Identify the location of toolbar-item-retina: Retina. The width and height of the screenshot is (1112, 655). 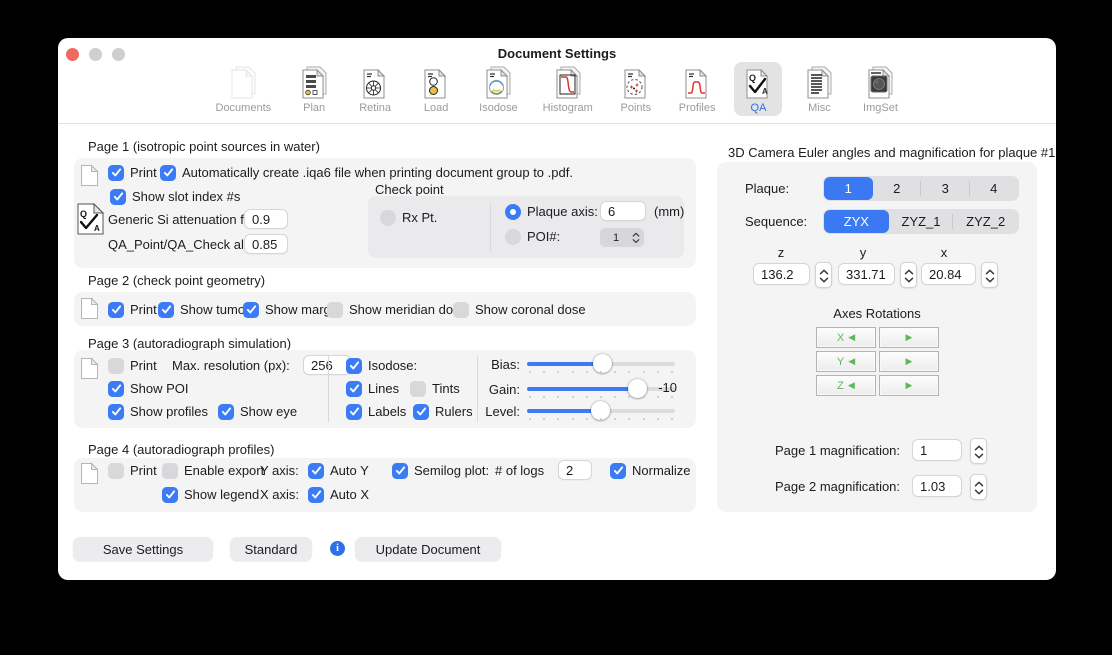
(375, 89).